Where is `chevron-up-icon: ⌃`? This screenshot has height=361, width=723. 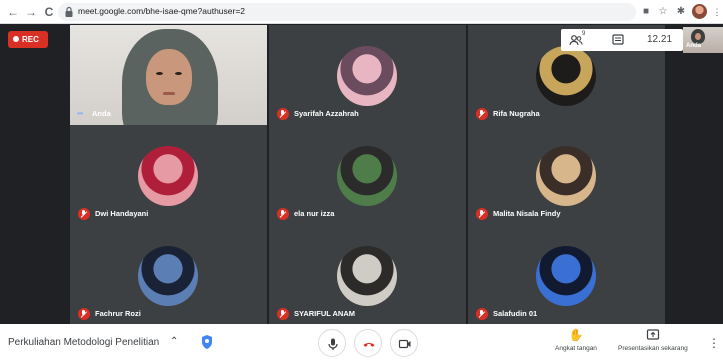 chevron-up-icon: ⌃ is located at coordinates (174, 341).